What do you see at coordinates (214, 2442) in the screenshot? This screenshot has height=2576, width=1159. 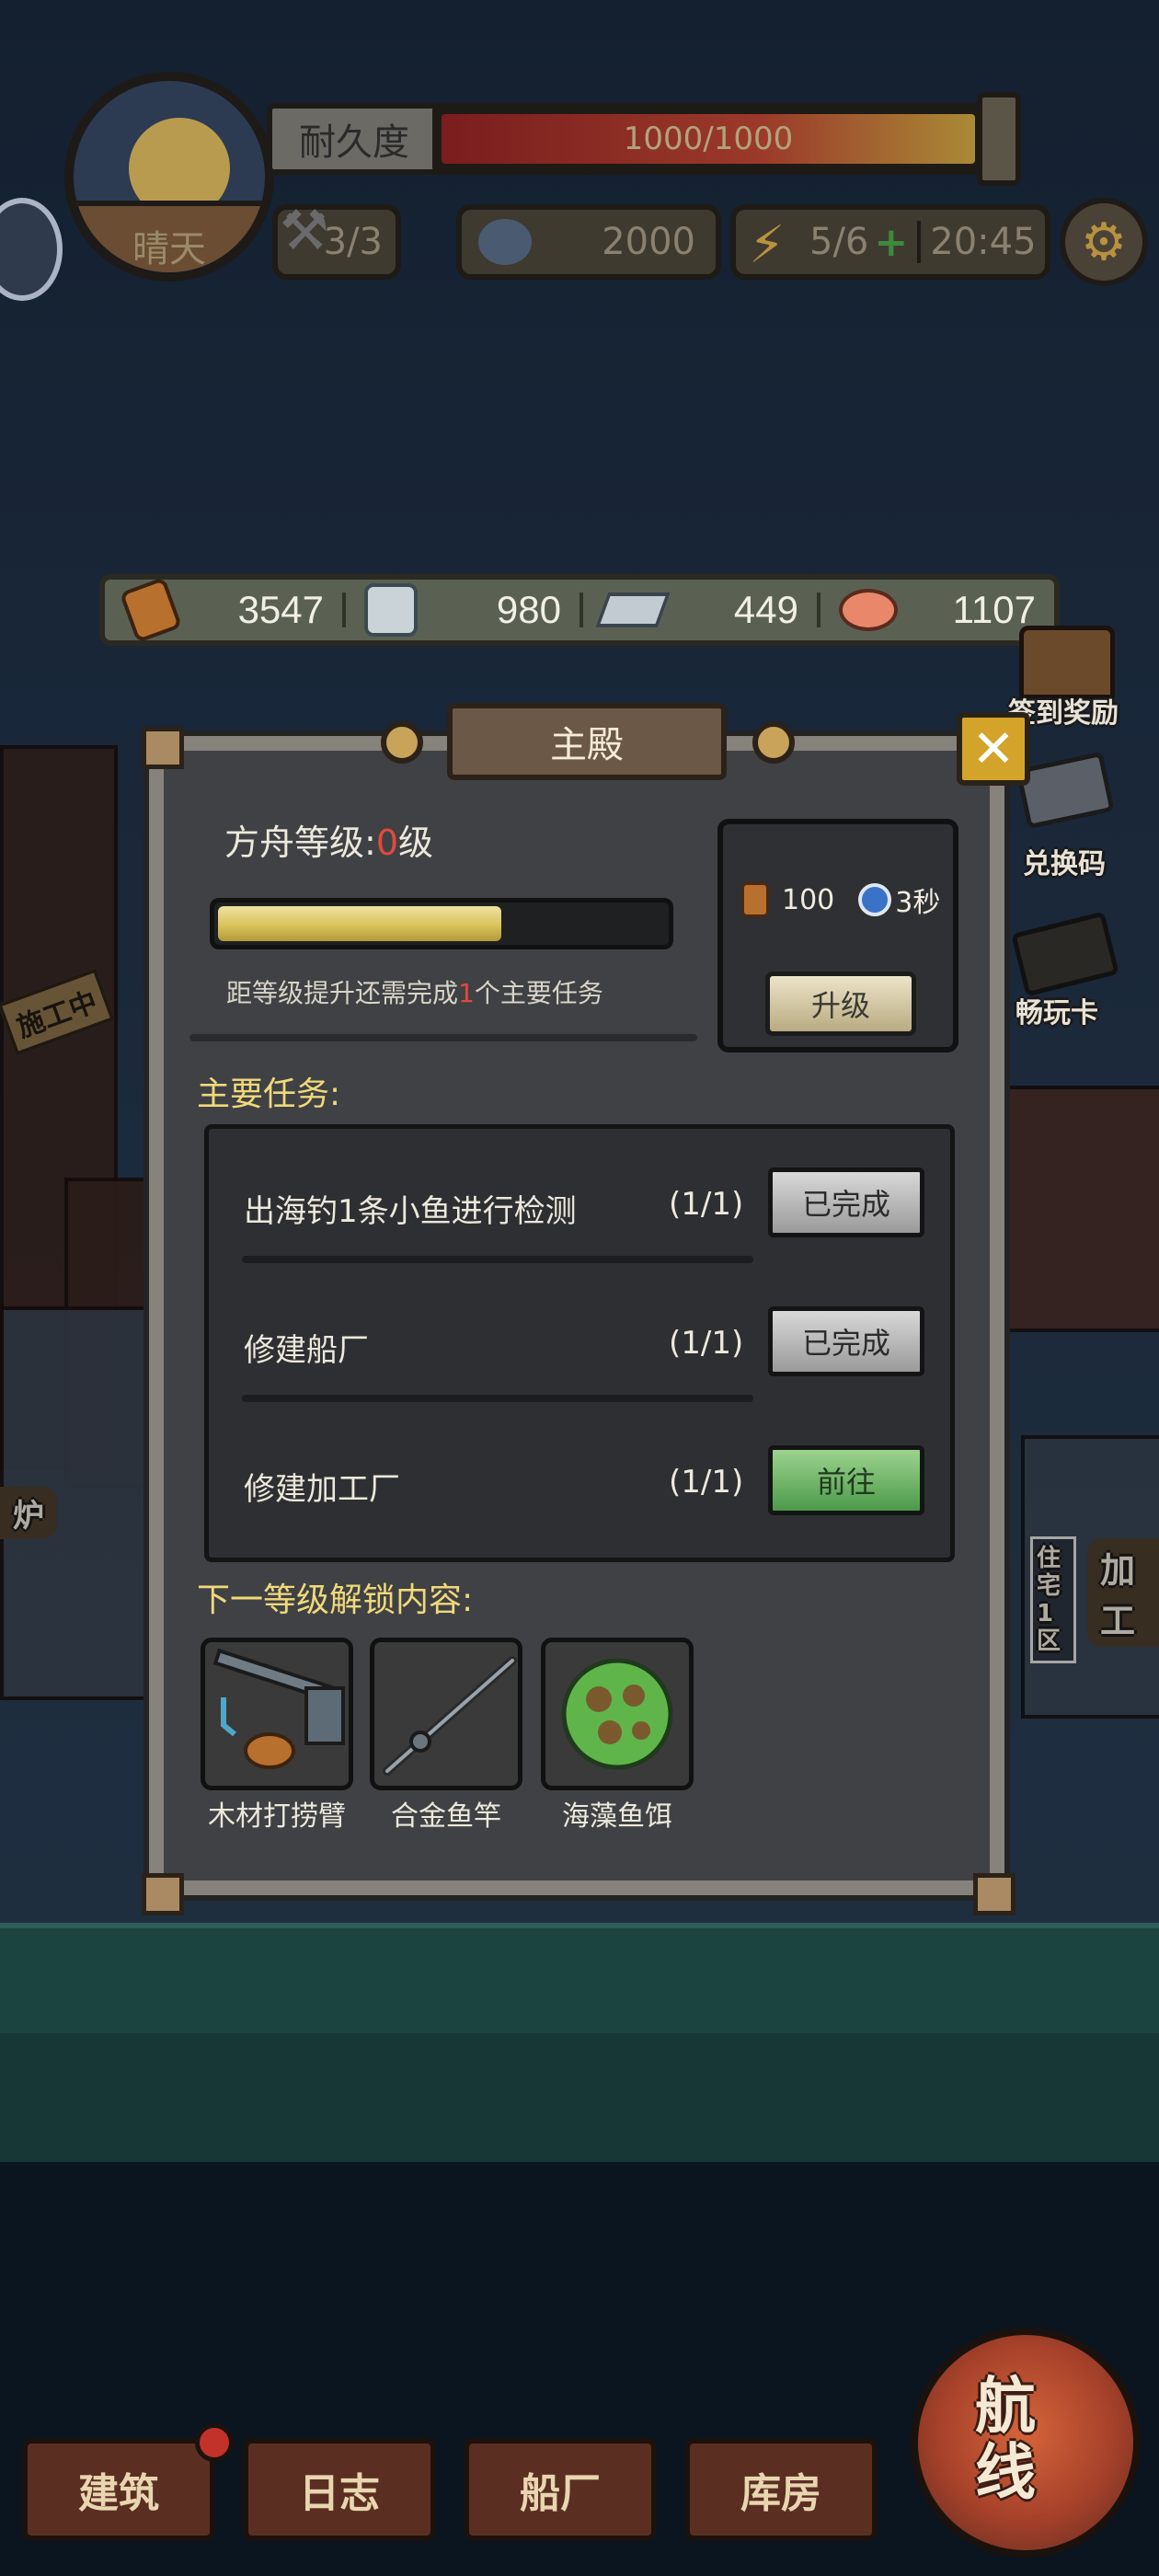 I see `notification-badge` at bounding box center [214, 2442].